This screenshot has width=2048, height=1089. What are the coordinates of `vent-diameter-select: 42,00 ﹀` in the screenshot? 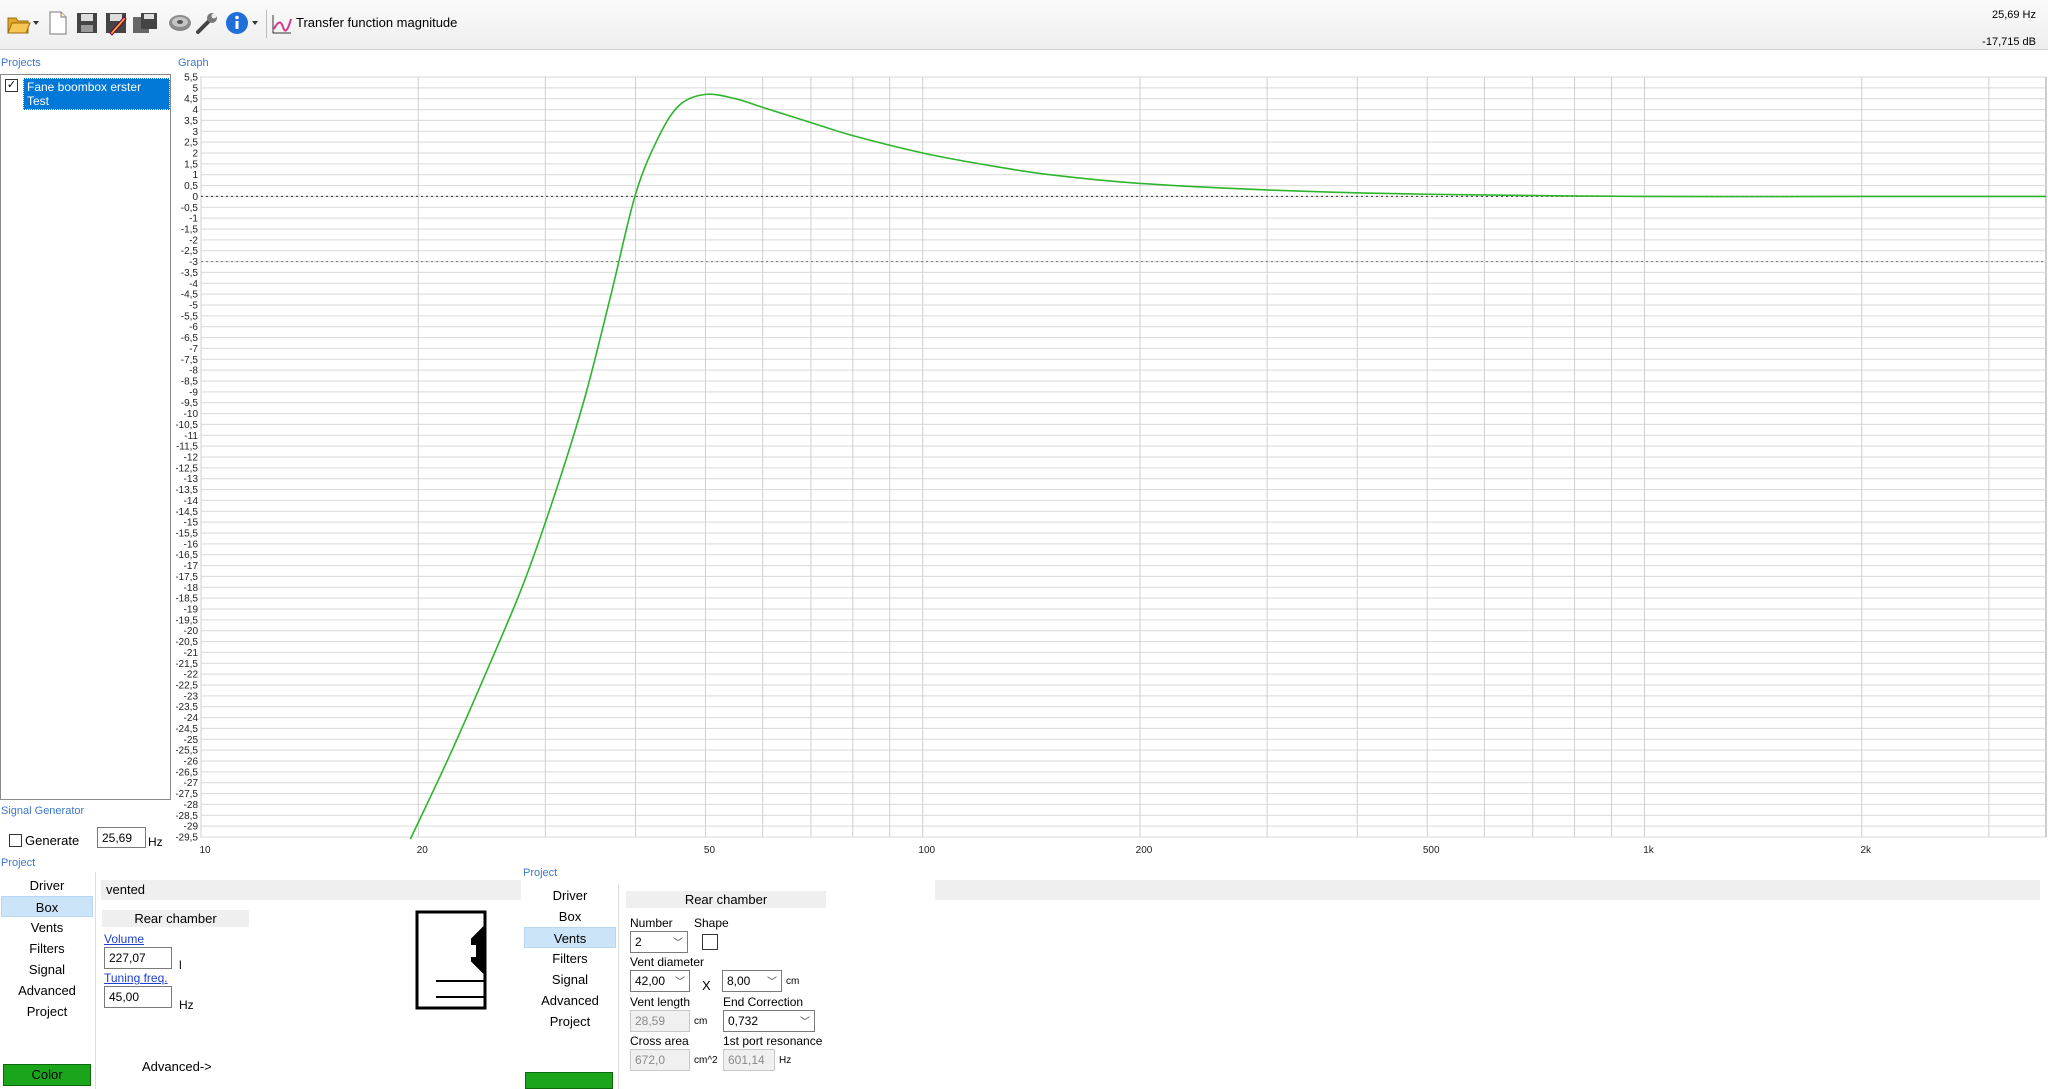 It's located at (660, 981).